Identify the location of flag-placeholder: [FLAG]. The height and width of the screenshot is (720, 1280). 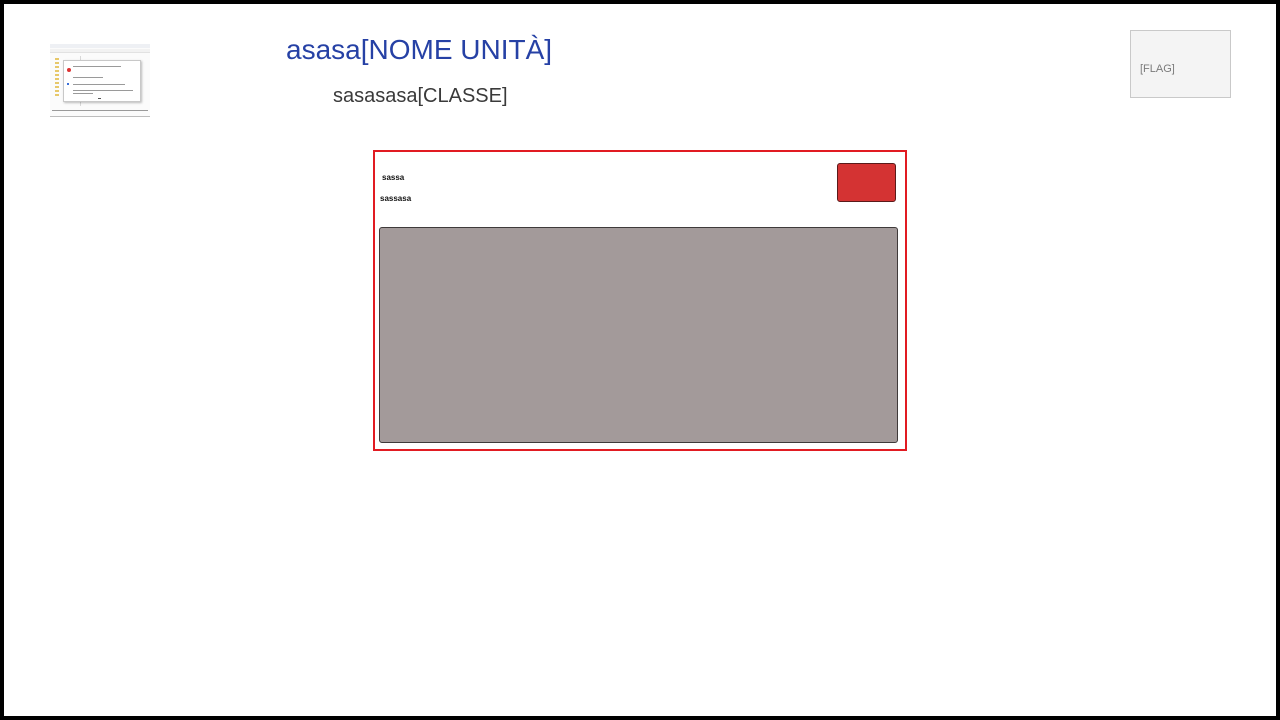
(1180, 64).